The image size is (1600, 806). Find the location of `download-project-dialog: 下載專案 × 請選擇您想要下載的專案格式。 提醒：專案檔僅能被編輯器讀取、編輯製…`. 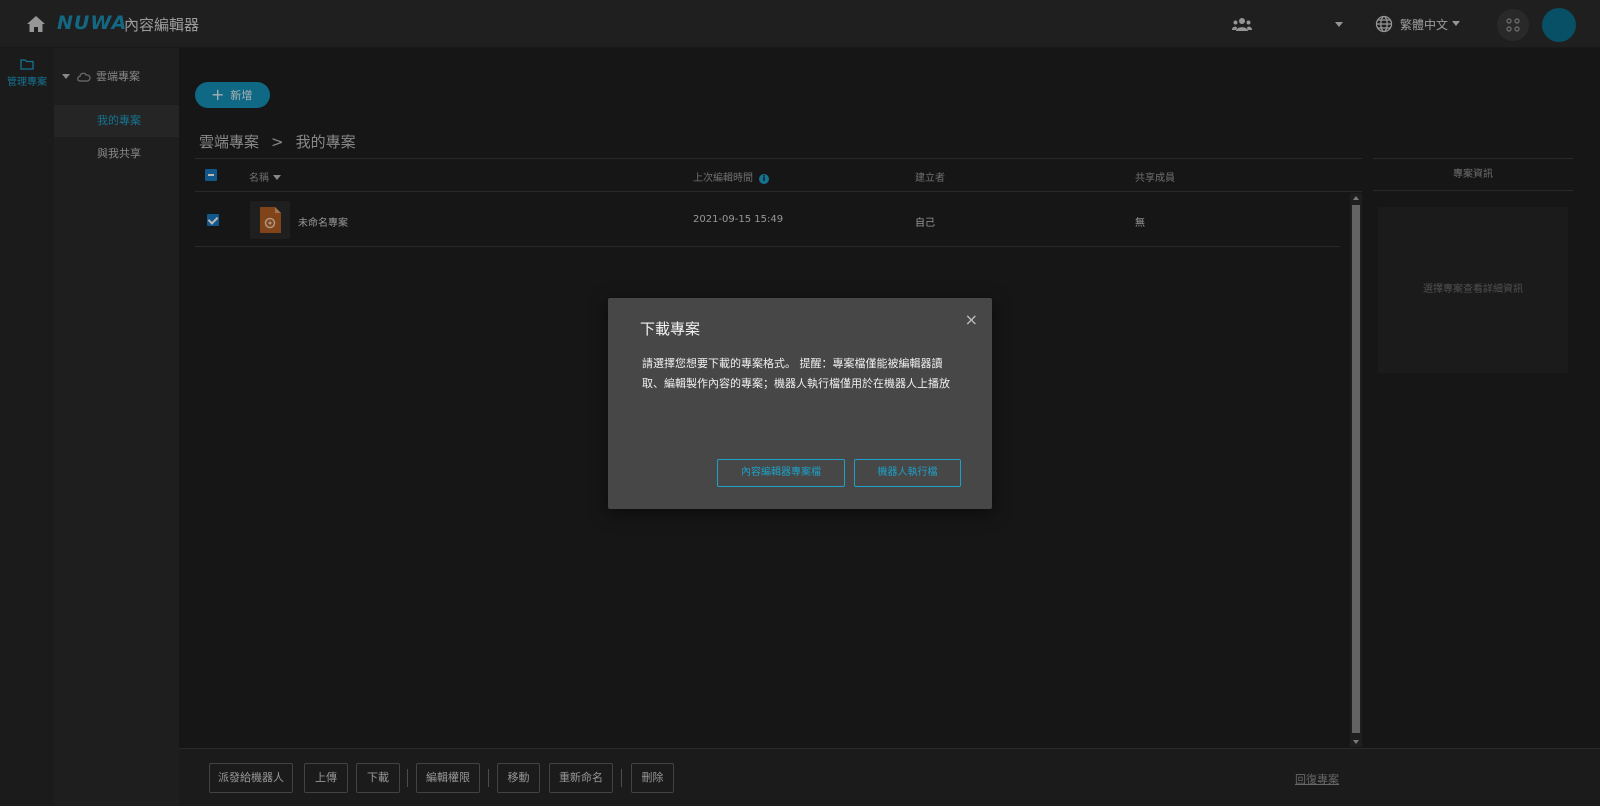

download-project-dialog: 下載專案 × 請選擇您想要下載的專案格式。 提醒：專案檔僅能被編輯器讀取、編輯製… is located at coordinates (800, 403).